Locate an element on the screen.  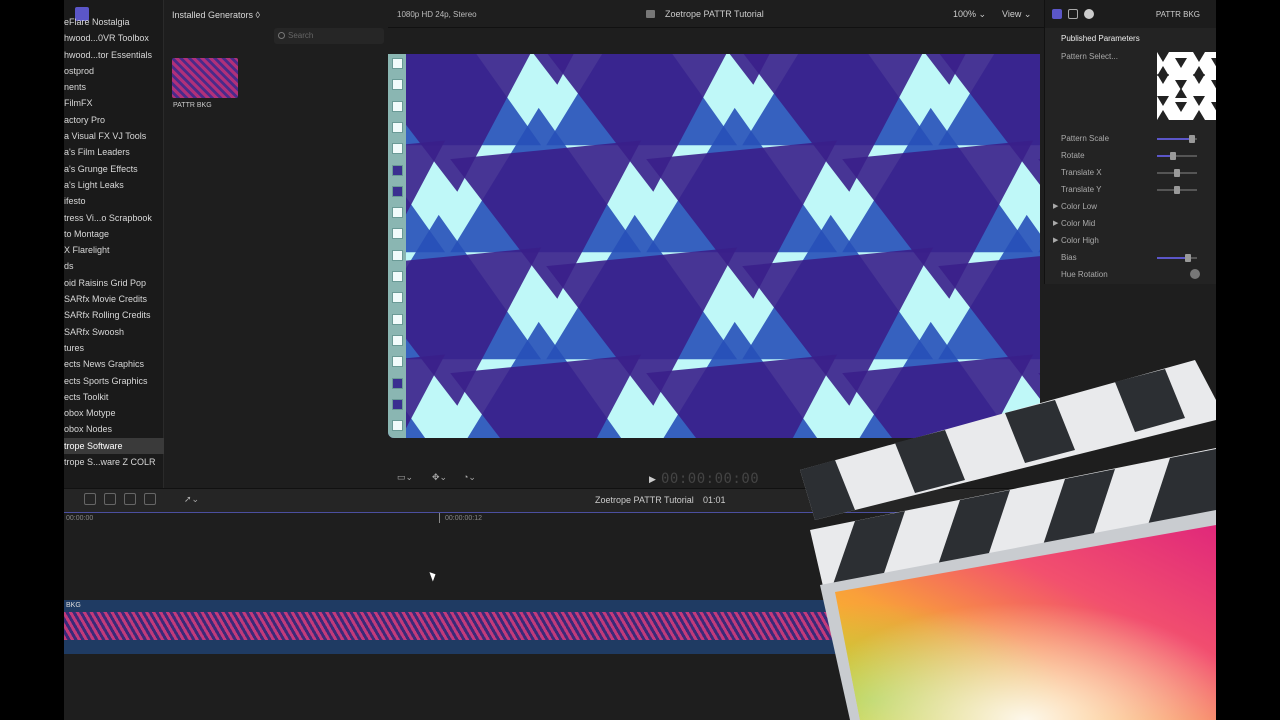
translate-y-slider is located at coordinates (1177, 190).